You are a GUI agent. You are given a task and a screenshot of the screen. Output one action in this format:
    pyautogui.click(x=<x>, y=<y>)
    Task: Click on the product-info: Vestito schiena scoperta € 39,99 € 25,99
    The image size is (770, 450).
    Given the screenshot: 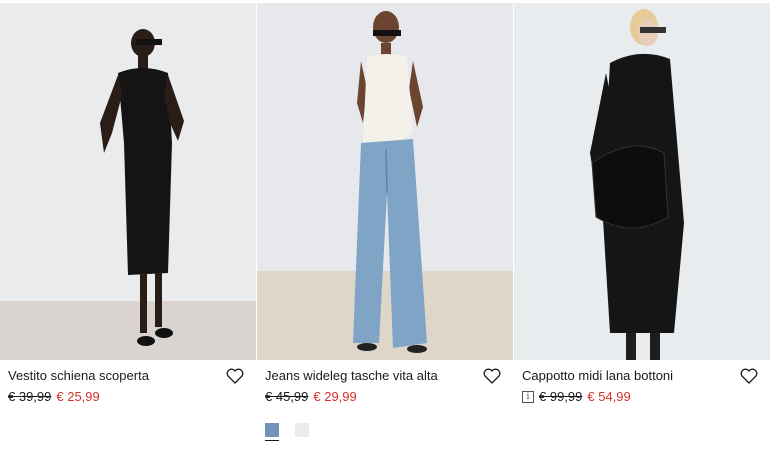 What is the action you would take?
    pyautogui.click(x=128, y=405)
    